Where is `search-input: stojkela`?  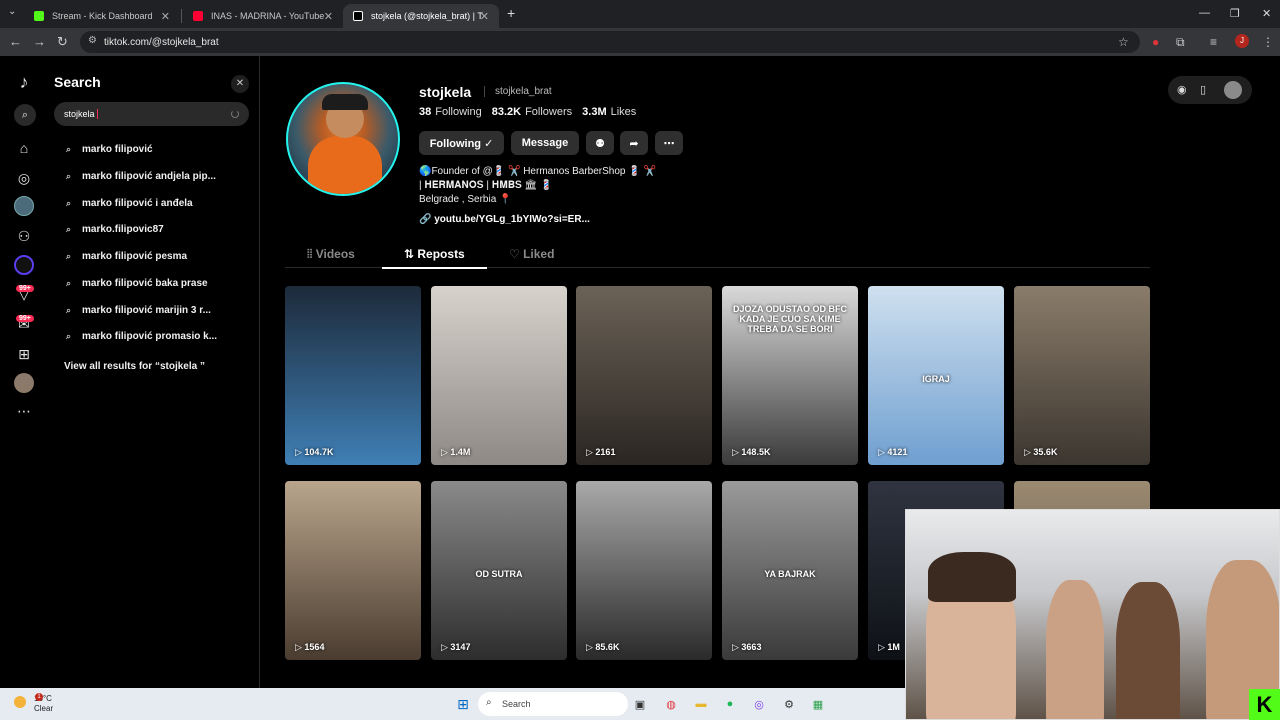 search-input: stojkela is located at coordinates (151, 114).